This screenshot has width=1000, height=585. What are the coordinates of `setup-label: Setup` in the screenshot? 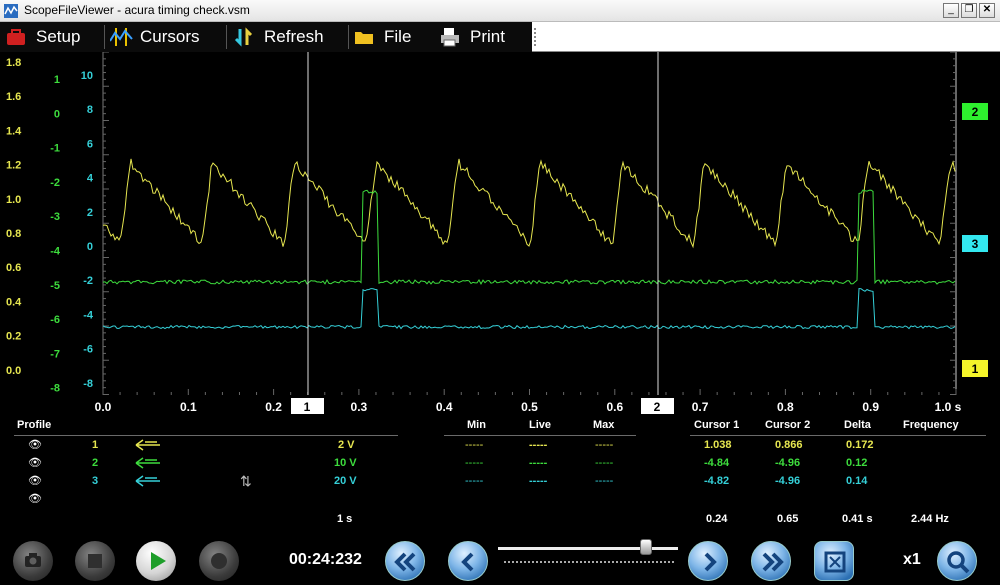 It's located at (58, 36).